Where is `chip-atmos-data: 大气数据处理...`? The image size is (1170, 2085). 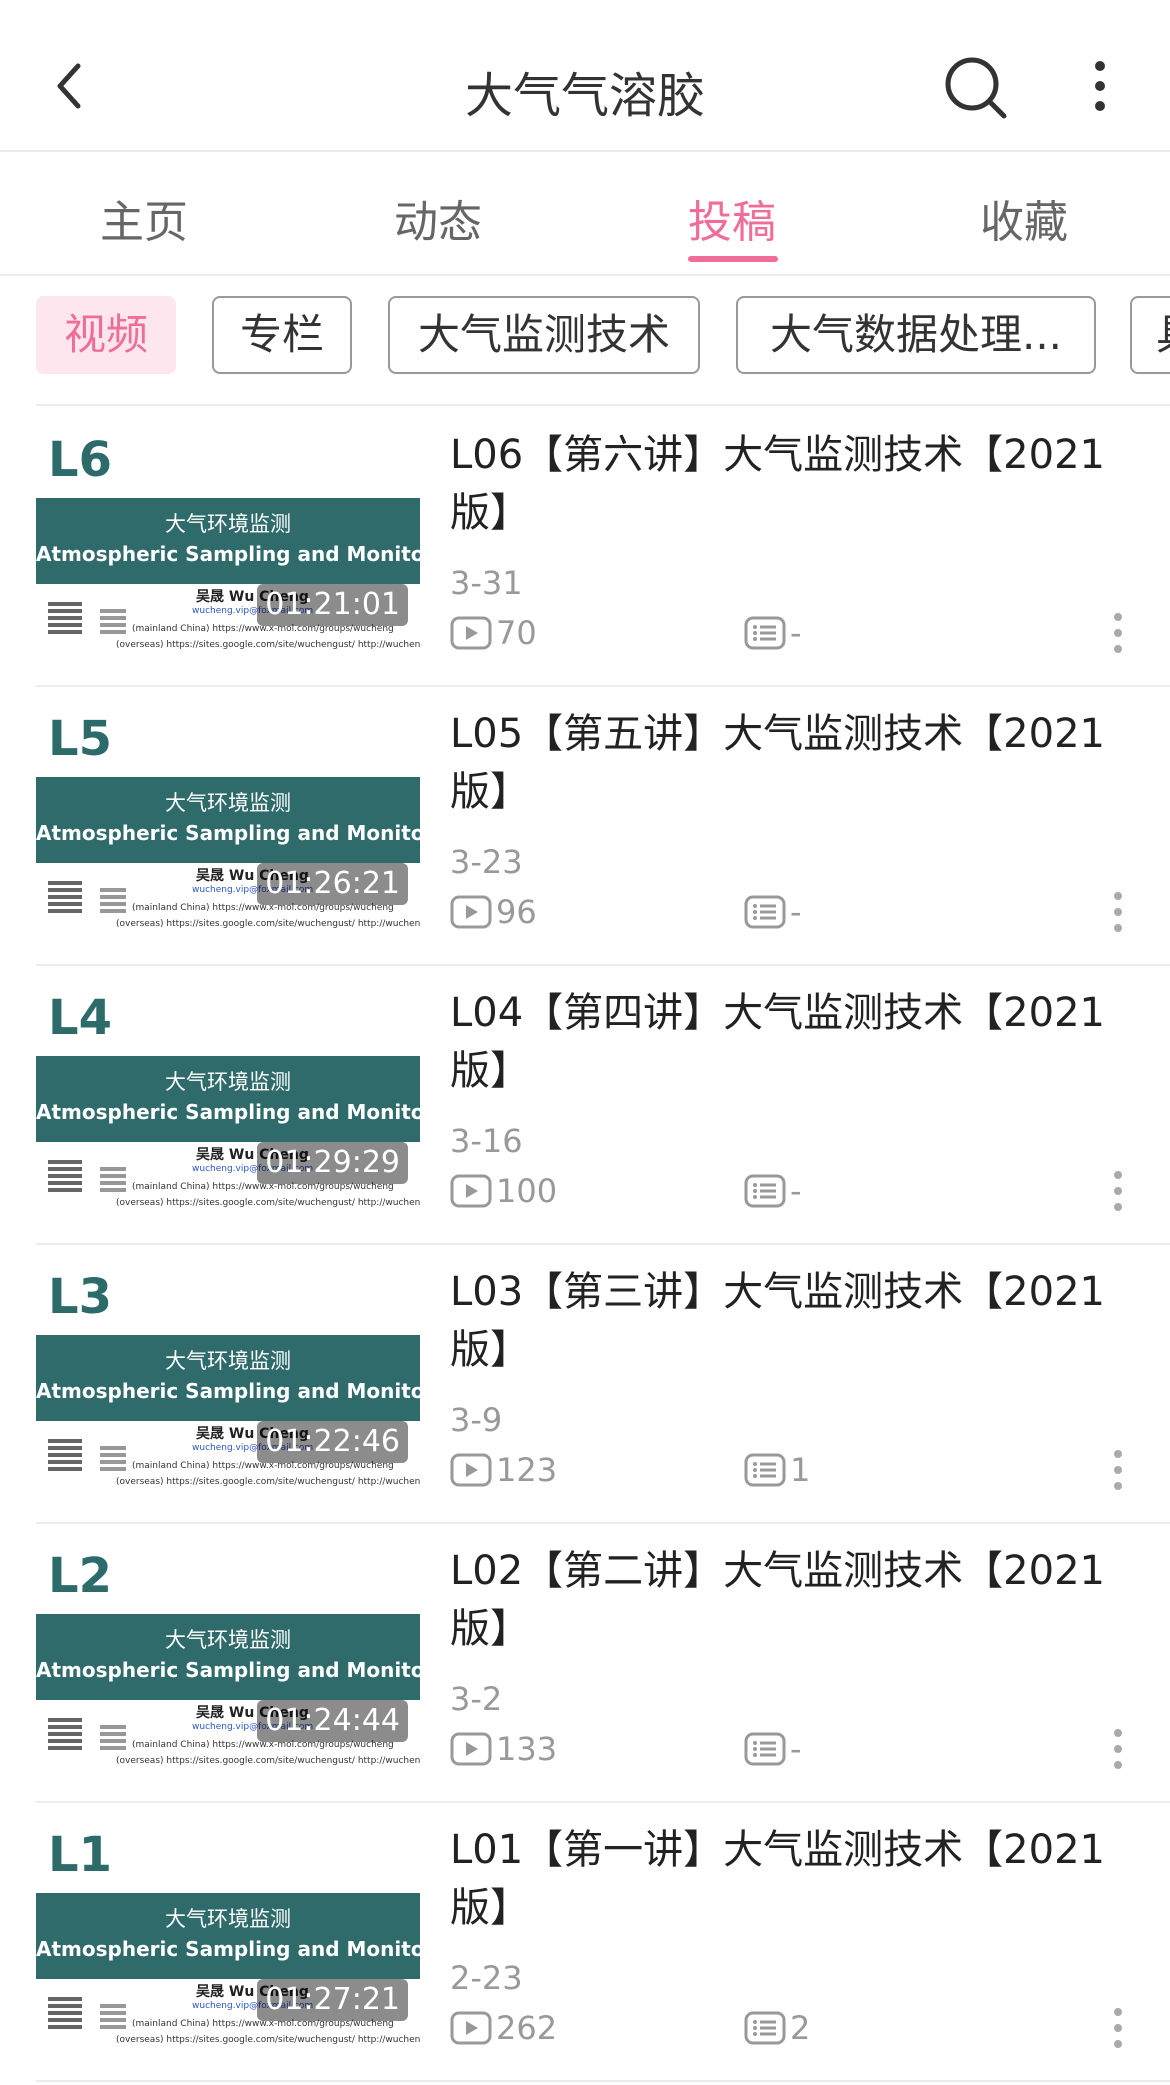
chip-atmos-data: 大气数据处理... is located at coordinates (916, 335).